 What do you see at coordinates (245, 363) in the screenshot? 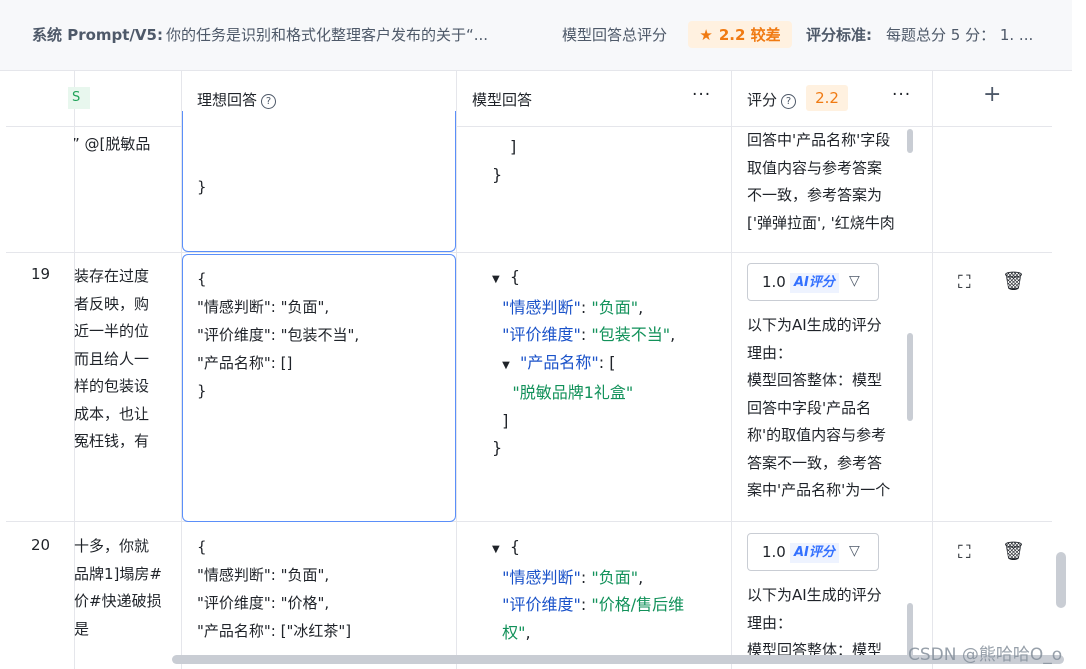
I see `ideal-line: "产品名称": []` at bounding box center [245, 363].